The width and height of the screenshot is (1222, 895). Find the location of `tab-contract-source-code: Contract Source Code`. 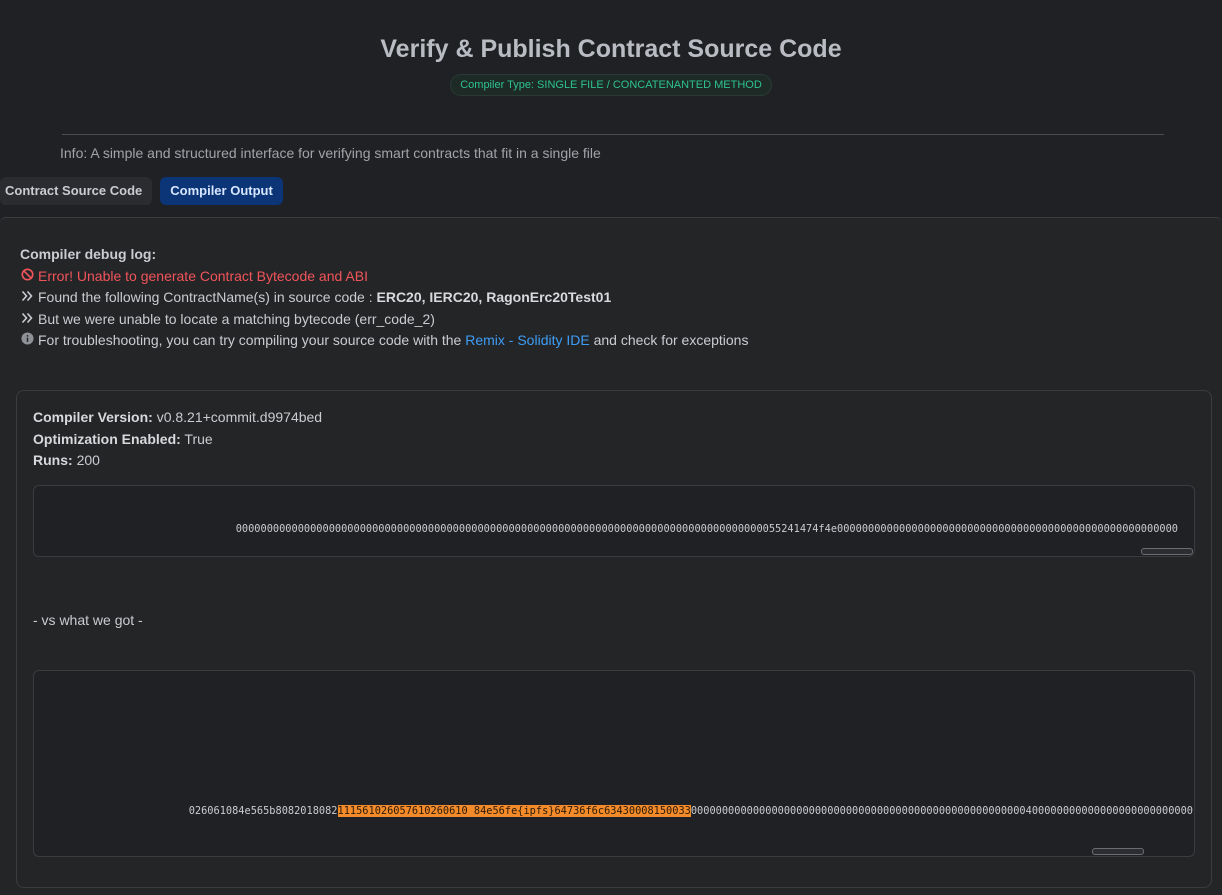

tab-contract-source-code: Contract Source Code is located at coordinates (76, 191).